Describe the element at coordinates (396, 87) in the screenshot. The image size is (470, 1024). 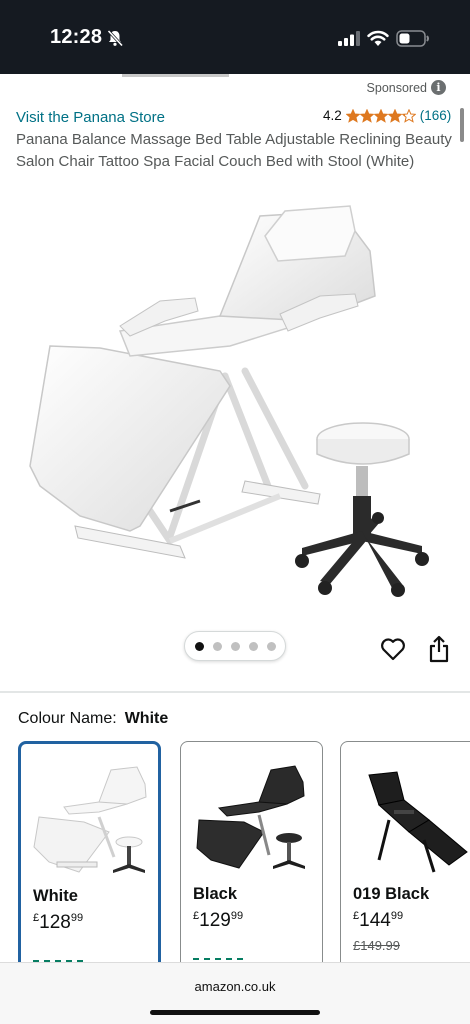
I see `sponsored-label: Sponsored` at that location.